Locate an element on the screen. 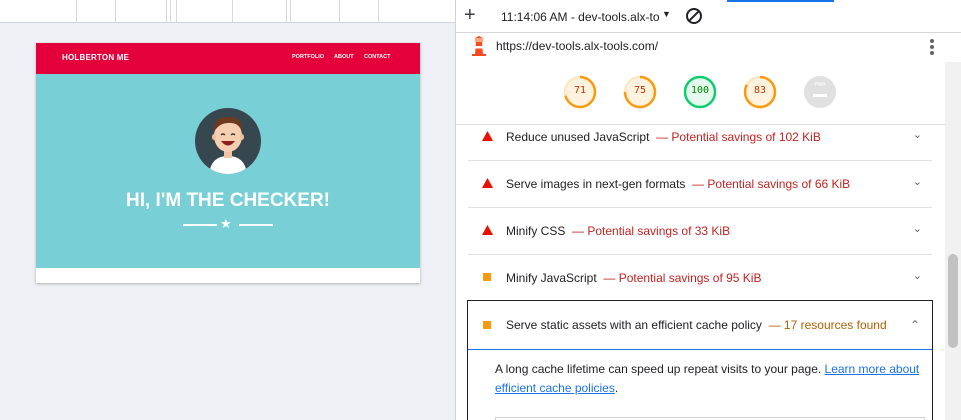 The width and height of the screenshot is (961, 420). url-bar: https://dev-tools.alx-tools.com/ is located at coordinates (708, 47).